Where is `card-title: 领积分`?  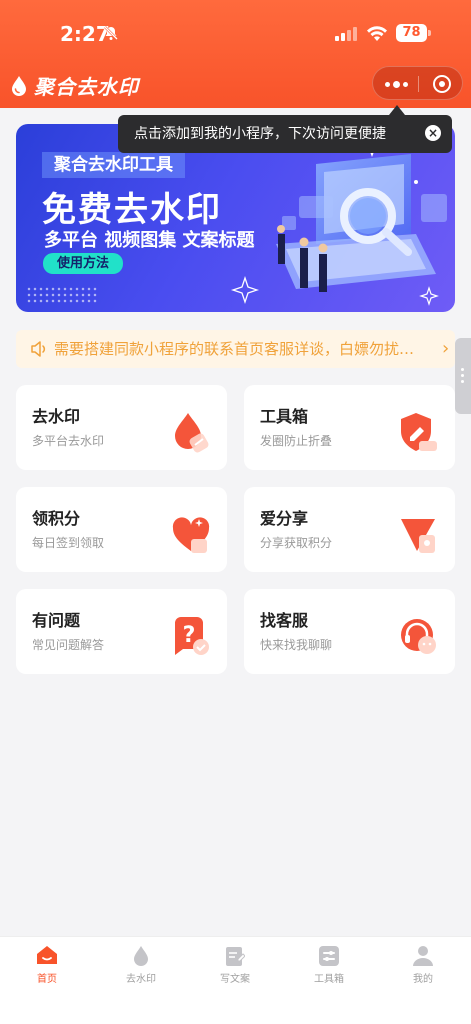 card-title: 领积分 is located at coordinates (56, 518).